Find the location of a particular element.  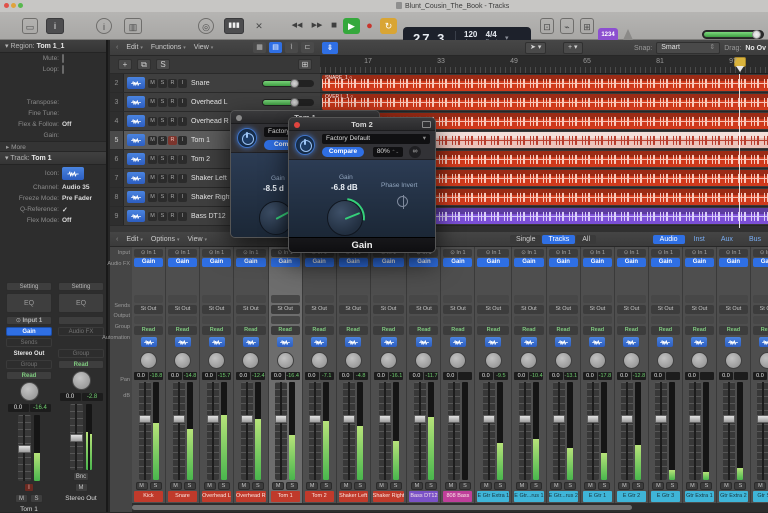

channel-name: E Gtr 3 is located at coordinates (665, 496).